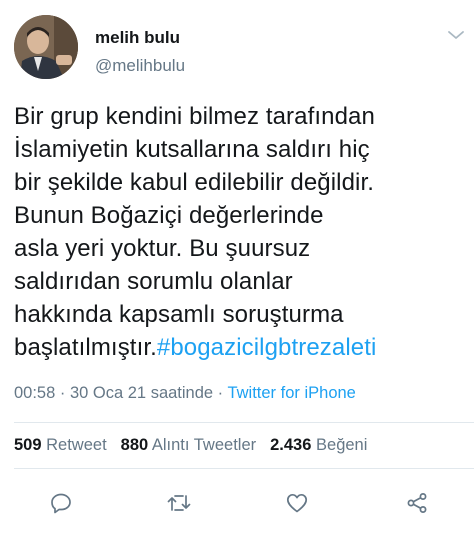  I want to click on heart-icon, so click(297, 503).